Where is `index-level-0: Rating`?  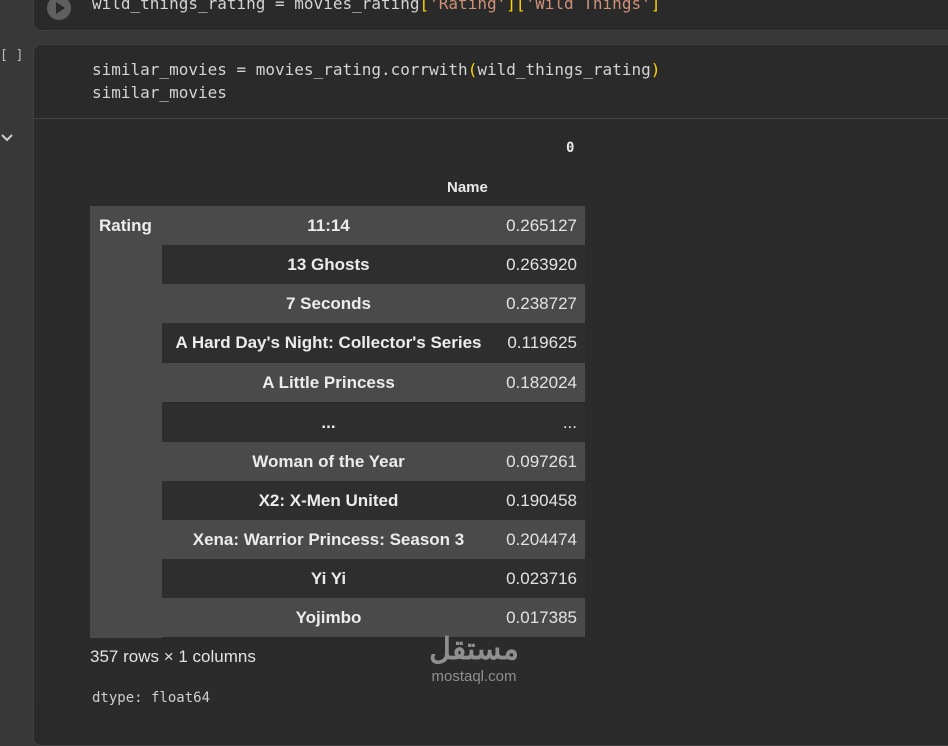 index-level-0: Rating is located at coordinates (126, 422).